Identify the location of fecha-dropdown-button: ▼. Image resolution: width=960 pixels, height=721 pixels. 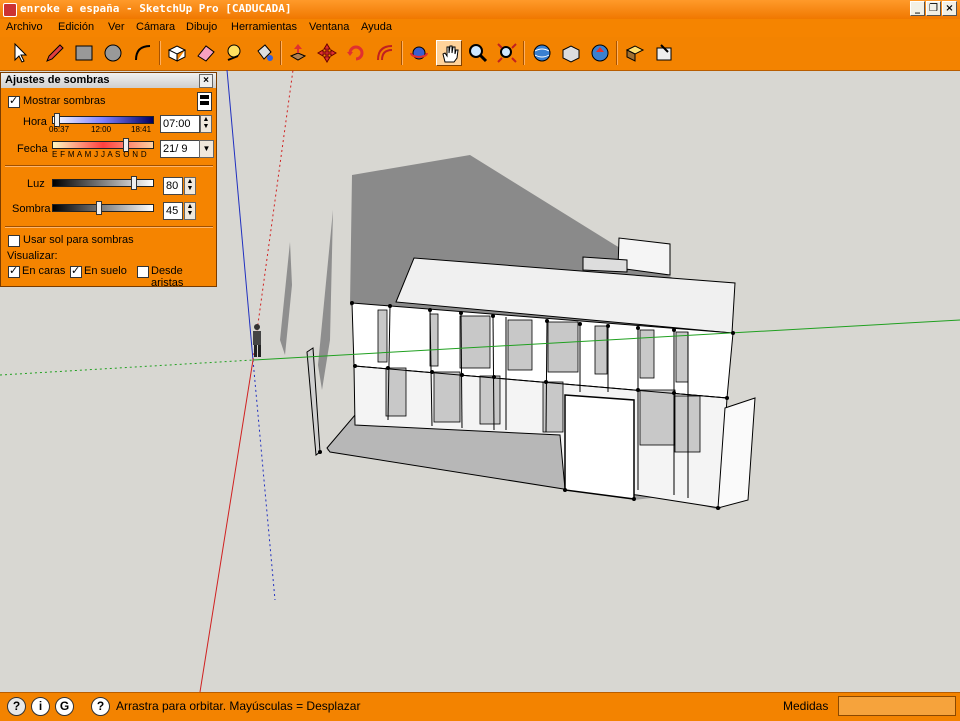
(206, 149).